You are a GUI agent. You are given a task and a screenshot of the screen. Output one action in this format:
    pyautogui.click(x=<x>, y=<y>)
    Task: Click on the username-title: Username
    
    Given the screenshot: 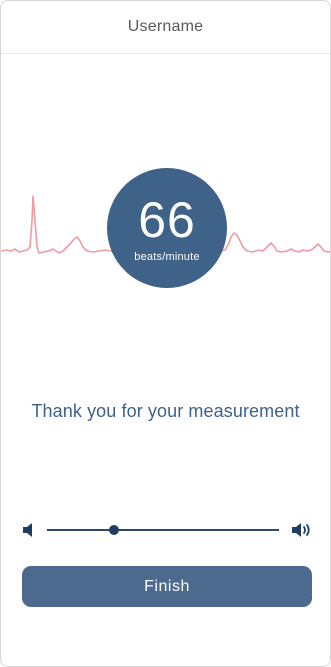 What is the action you would take?
    pyautogui.click(x=165, y=26)
    